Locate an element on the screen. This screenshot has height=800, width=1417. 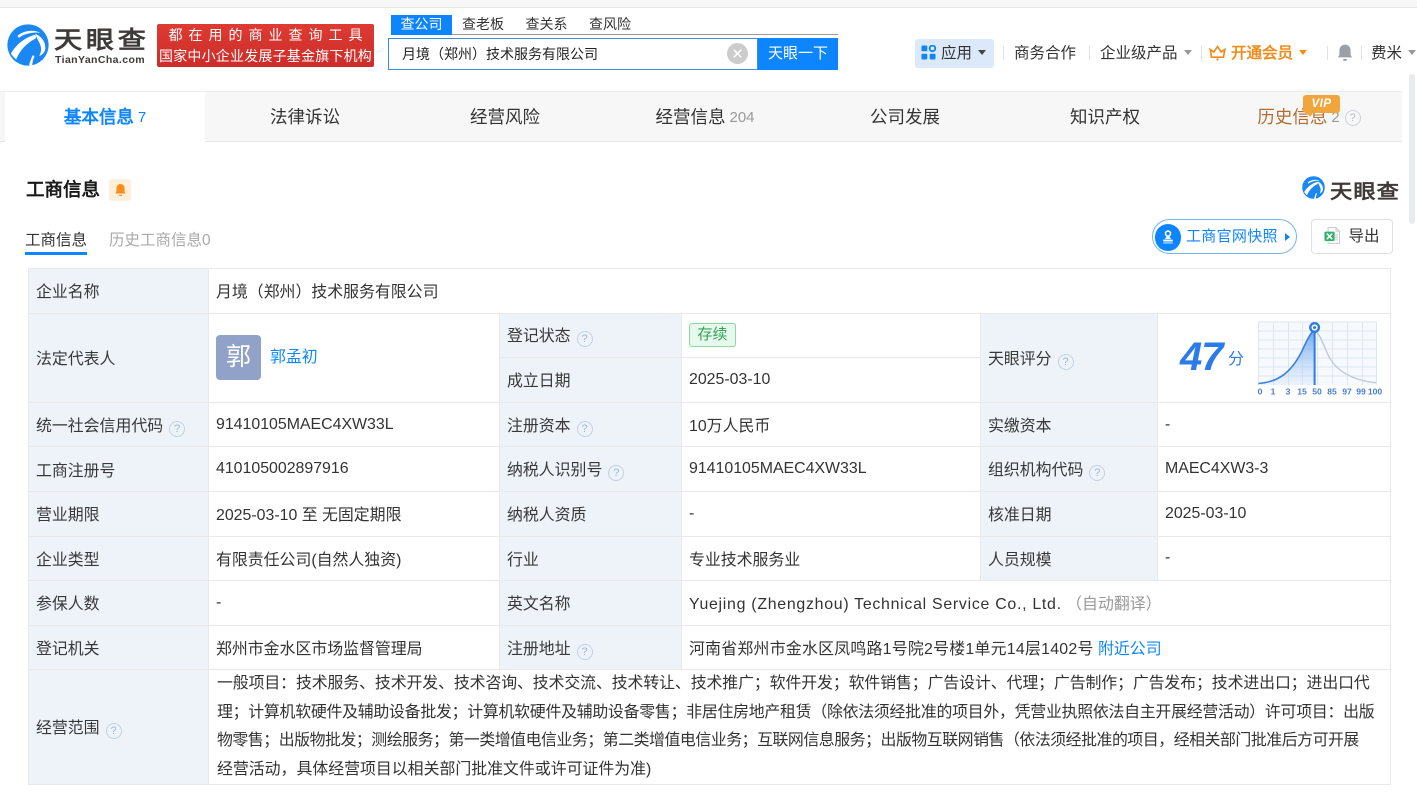
svg-text: 50 is located at coordinates (1317, 391).